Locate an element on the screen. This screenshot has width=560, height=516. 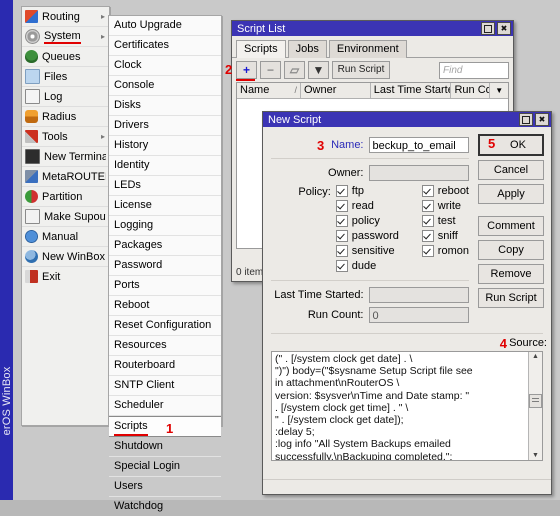
policy-checkbox-policy: policy is located at coordinates (378, 221).